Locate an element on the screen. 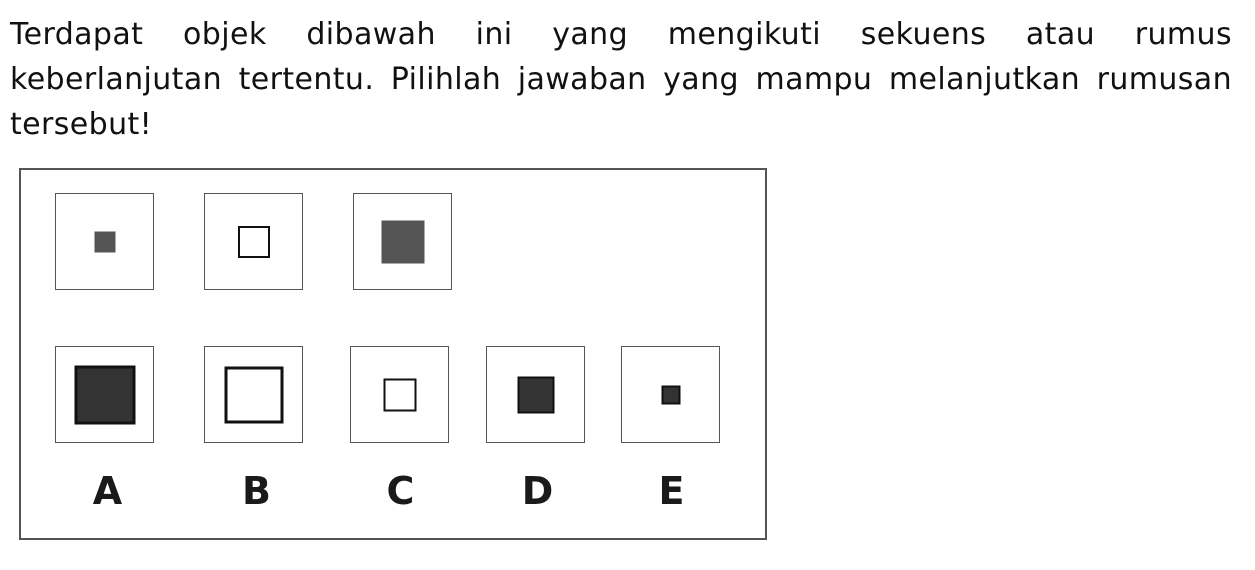 The image size is (1255, 570). square-shape-option-b is located at coordinates (253, 394).